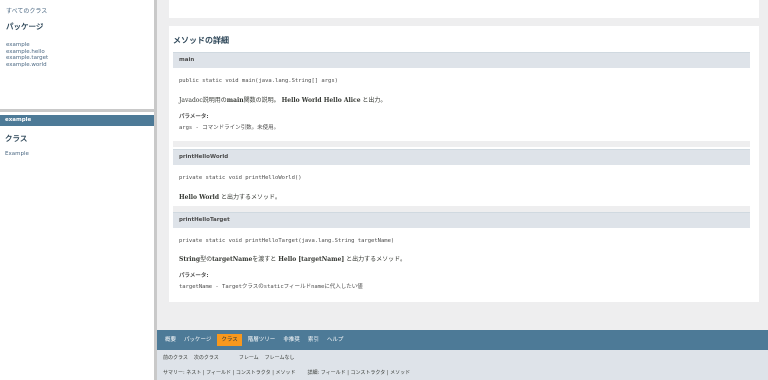  Describe the element at coordinates (77, 247) in the screenshot. I see `class-list-frame: example クラス Example` at that location.